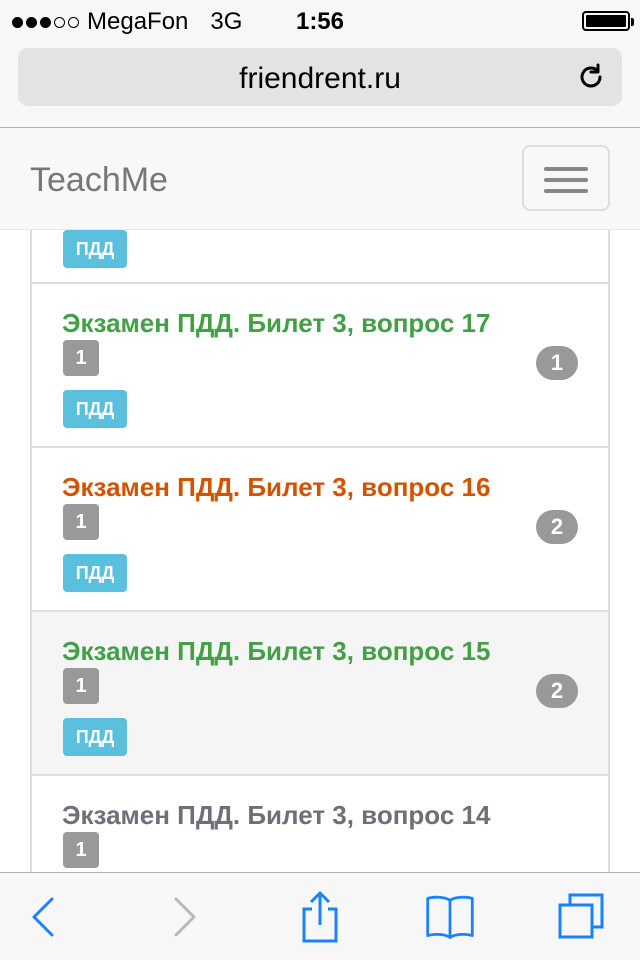 The height and width of the screenshot is (960, 640). What do you see at coordinates (320, 179) in the screenshot?
I see `site-navbar: TeachMe` at bounding box center [320, 179].